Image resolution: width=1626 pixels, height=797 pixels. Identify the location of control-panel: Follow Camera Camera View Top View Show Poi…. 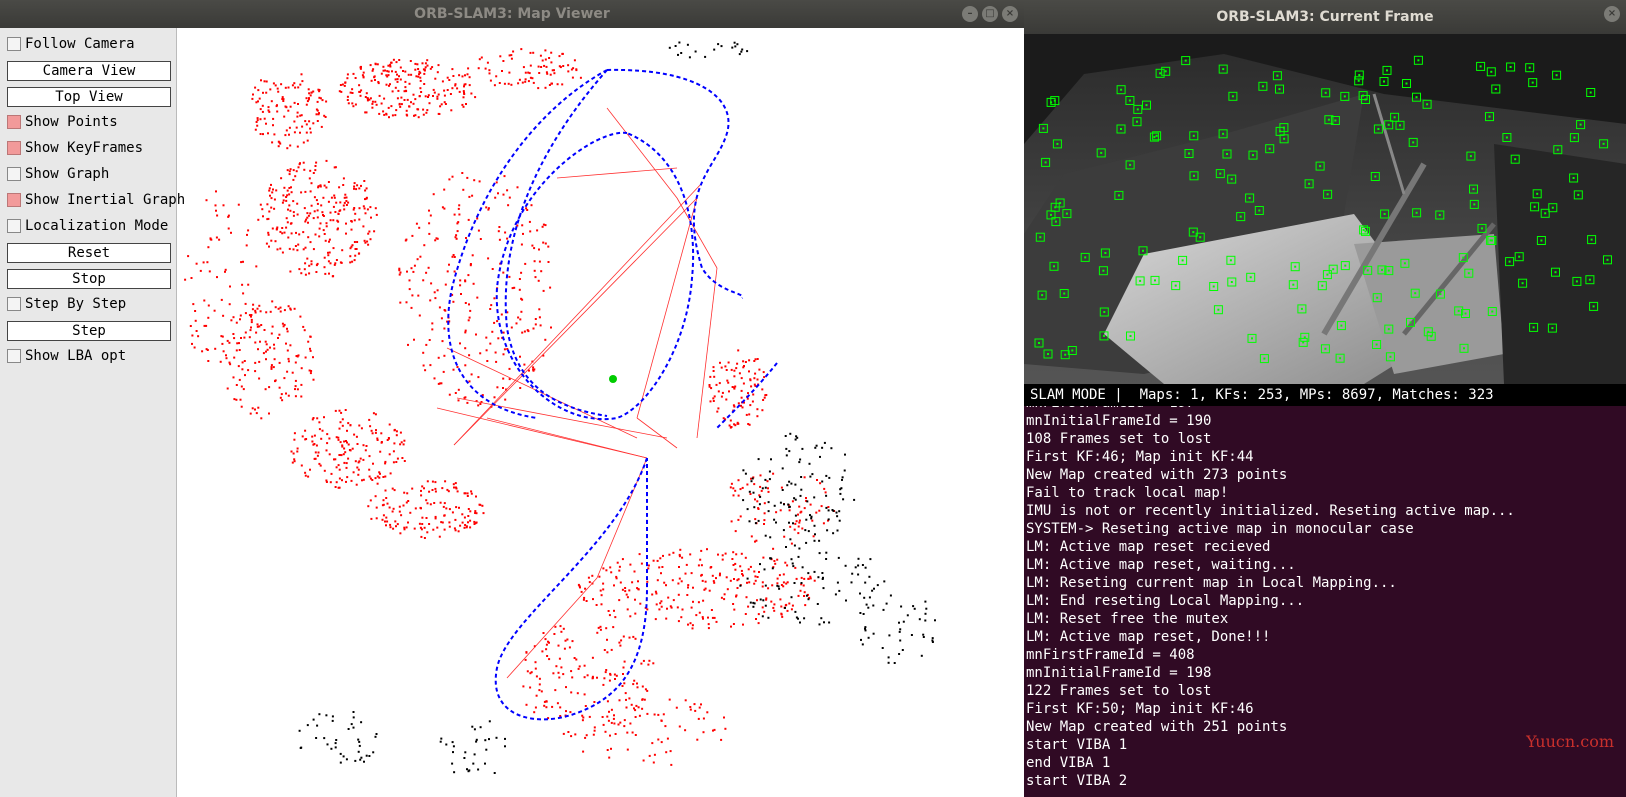
(92, 412).